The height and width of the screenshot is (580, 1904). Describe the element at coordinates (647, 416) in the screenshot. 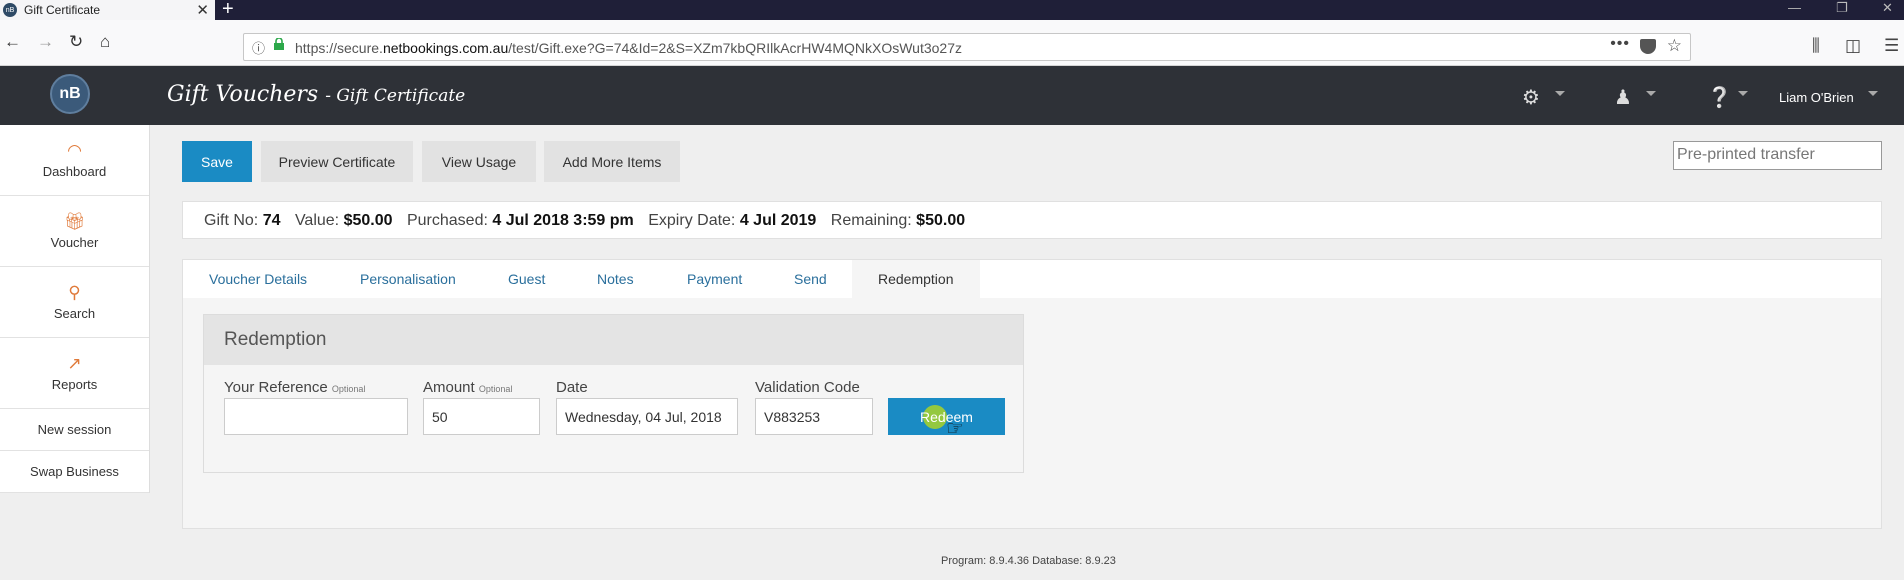

I see `date-input: Wednesday, 04 Jul, 2018` at that location.